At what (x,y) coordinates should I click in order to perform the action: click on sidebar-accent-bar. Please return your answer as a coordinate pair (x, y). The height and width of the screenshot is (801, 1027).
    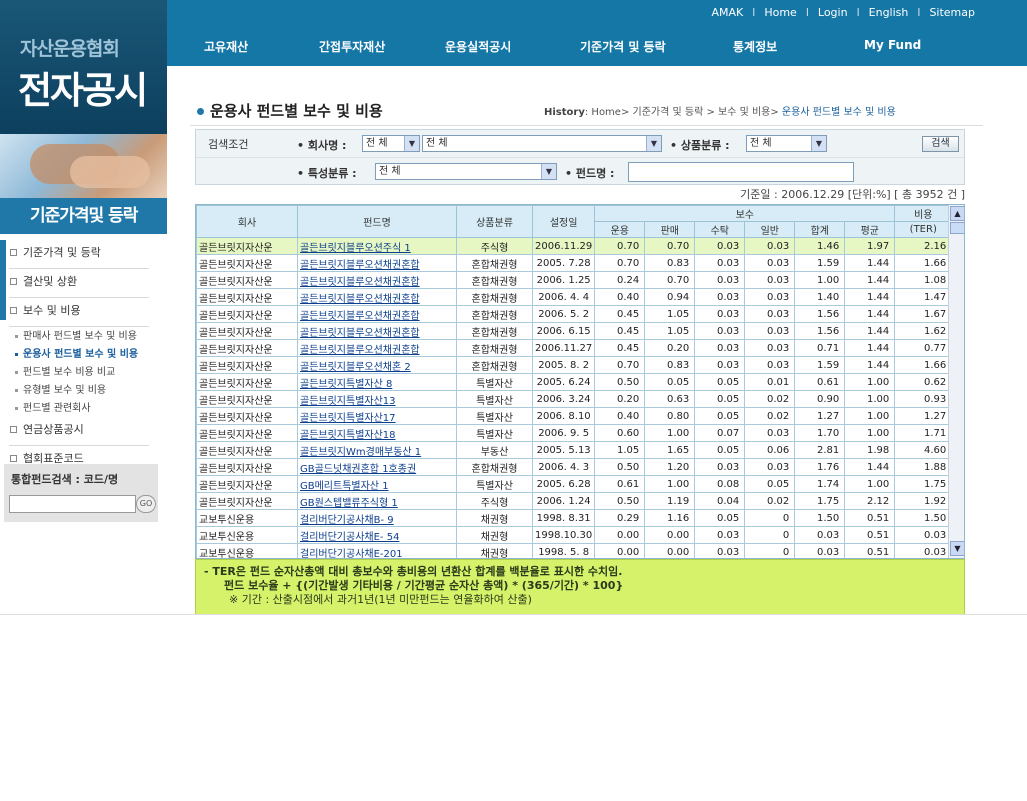
    Looking at the image, I should click on (3, 280).